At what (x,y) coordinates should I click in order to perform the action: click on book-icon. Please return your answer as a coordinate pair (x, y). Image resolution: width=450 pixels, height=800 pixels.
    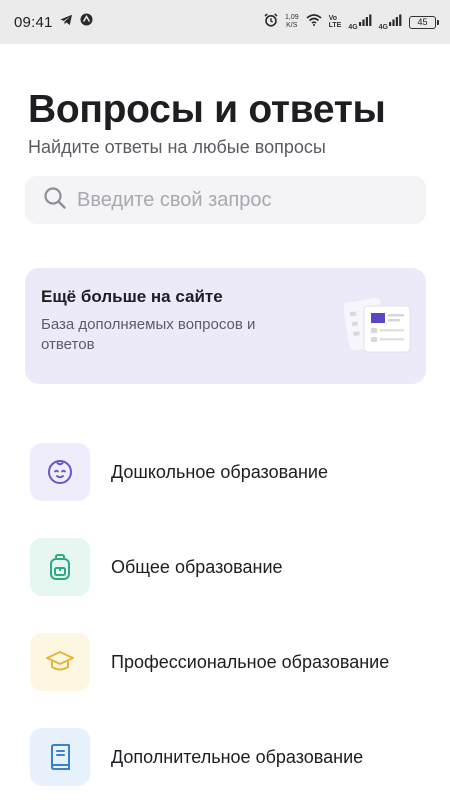
    Looking at the image, I should click on (60, 757).